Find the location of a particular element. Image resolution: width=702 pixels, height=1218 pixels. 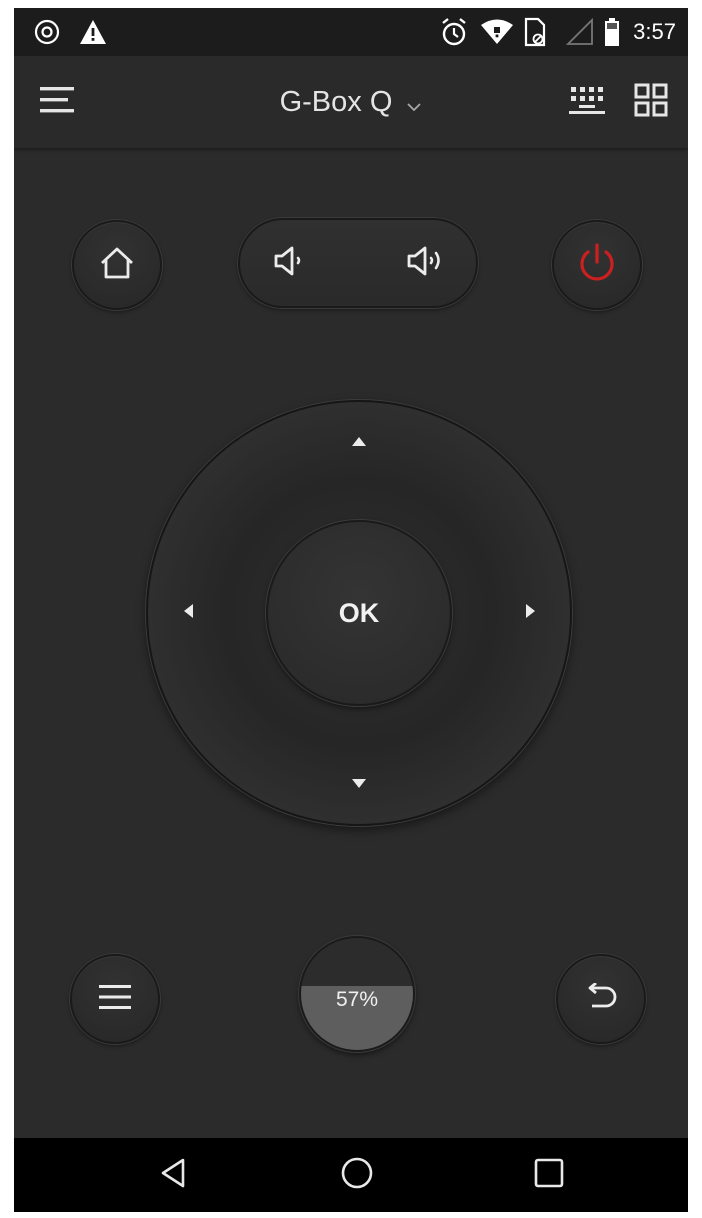

nav-home-icon is located at coordinates (357, 1175).